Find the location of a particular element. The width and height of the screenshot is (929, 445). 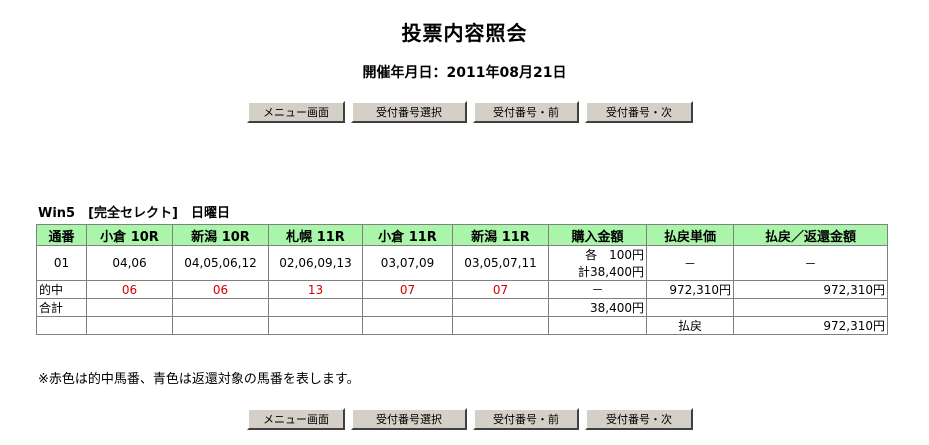

header-race-2: 新潟 10R is located at coordinates (220, 235).